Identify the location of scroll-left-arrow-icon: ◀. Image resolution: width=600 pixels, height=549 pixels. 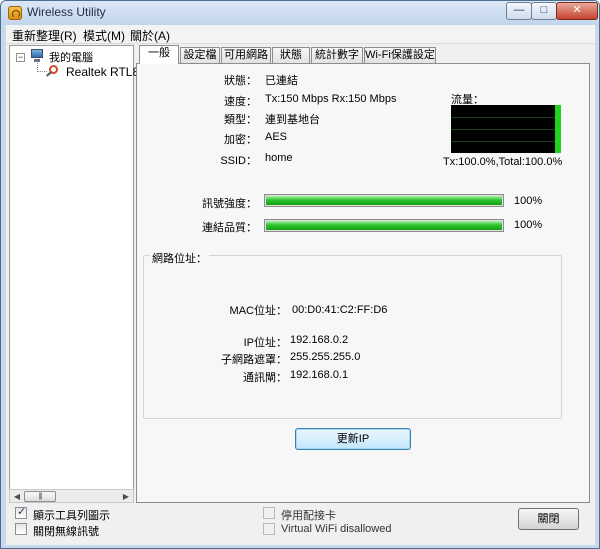
(17, 496).